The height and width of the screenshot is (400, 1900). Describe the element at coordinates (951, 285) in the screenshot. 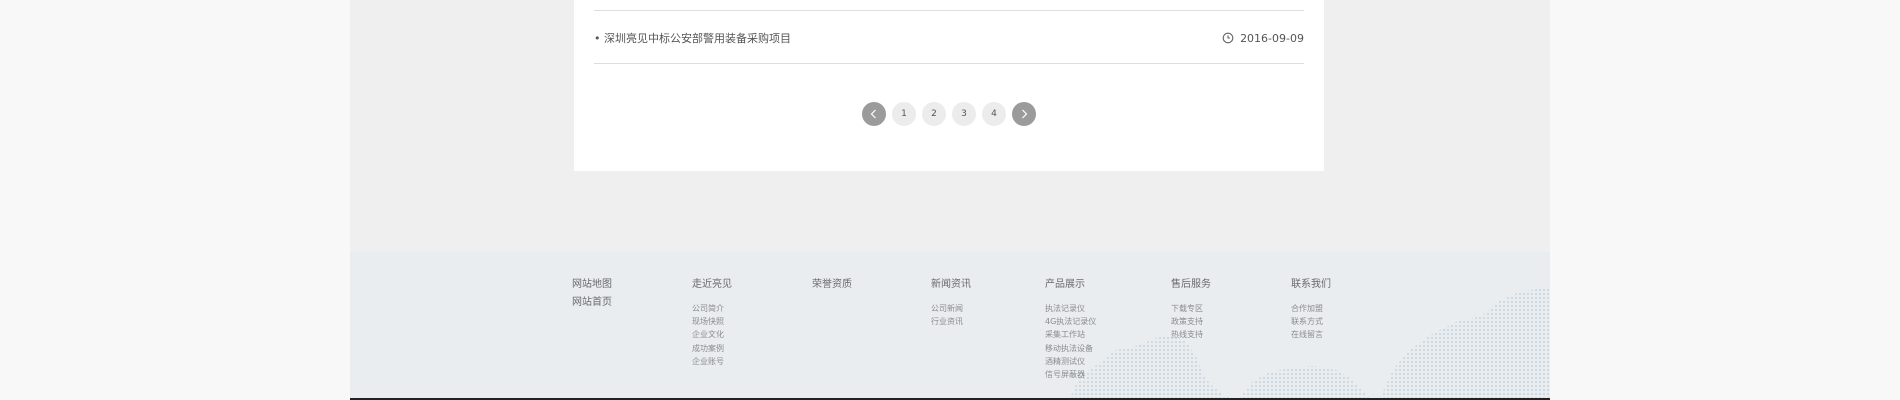

I see `footer-heading-news: 新闻资讯` at that location.